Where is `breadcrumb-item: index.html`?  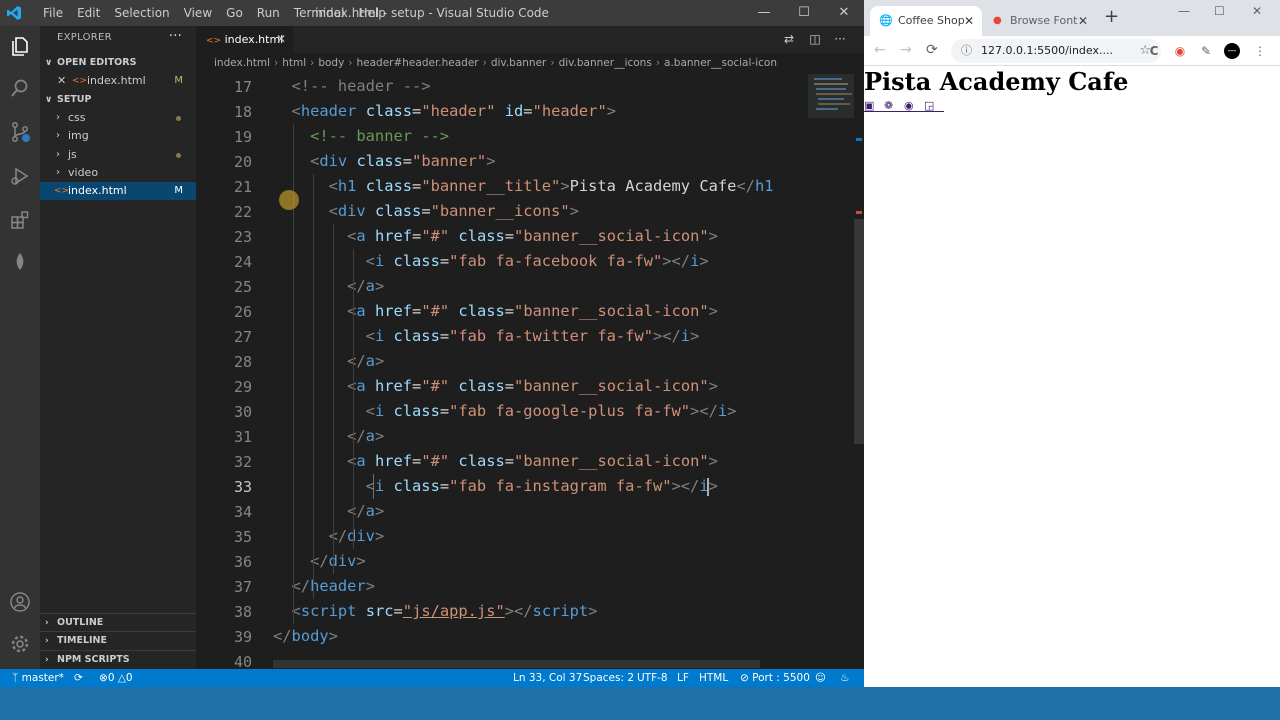
breadcrumb-item: index.html is located at coordinates (242, 63).